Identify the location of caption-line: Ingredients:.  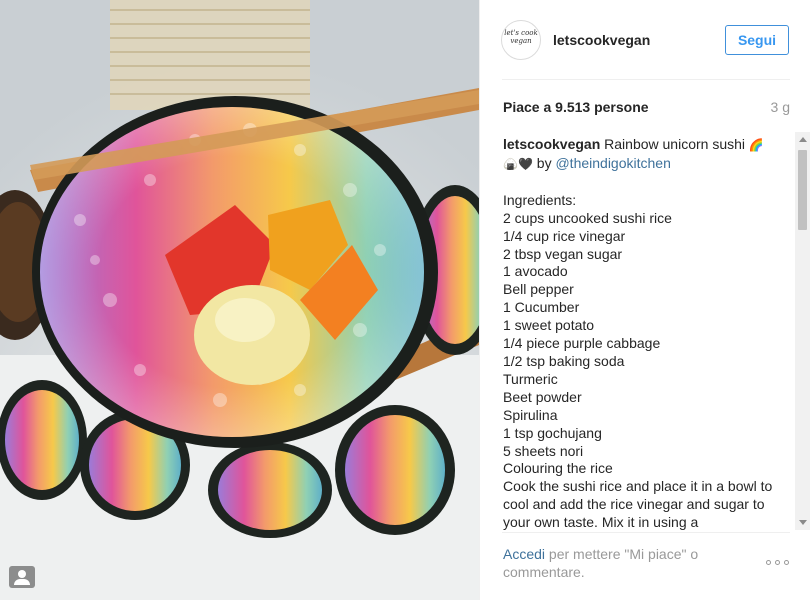
(540, 199).